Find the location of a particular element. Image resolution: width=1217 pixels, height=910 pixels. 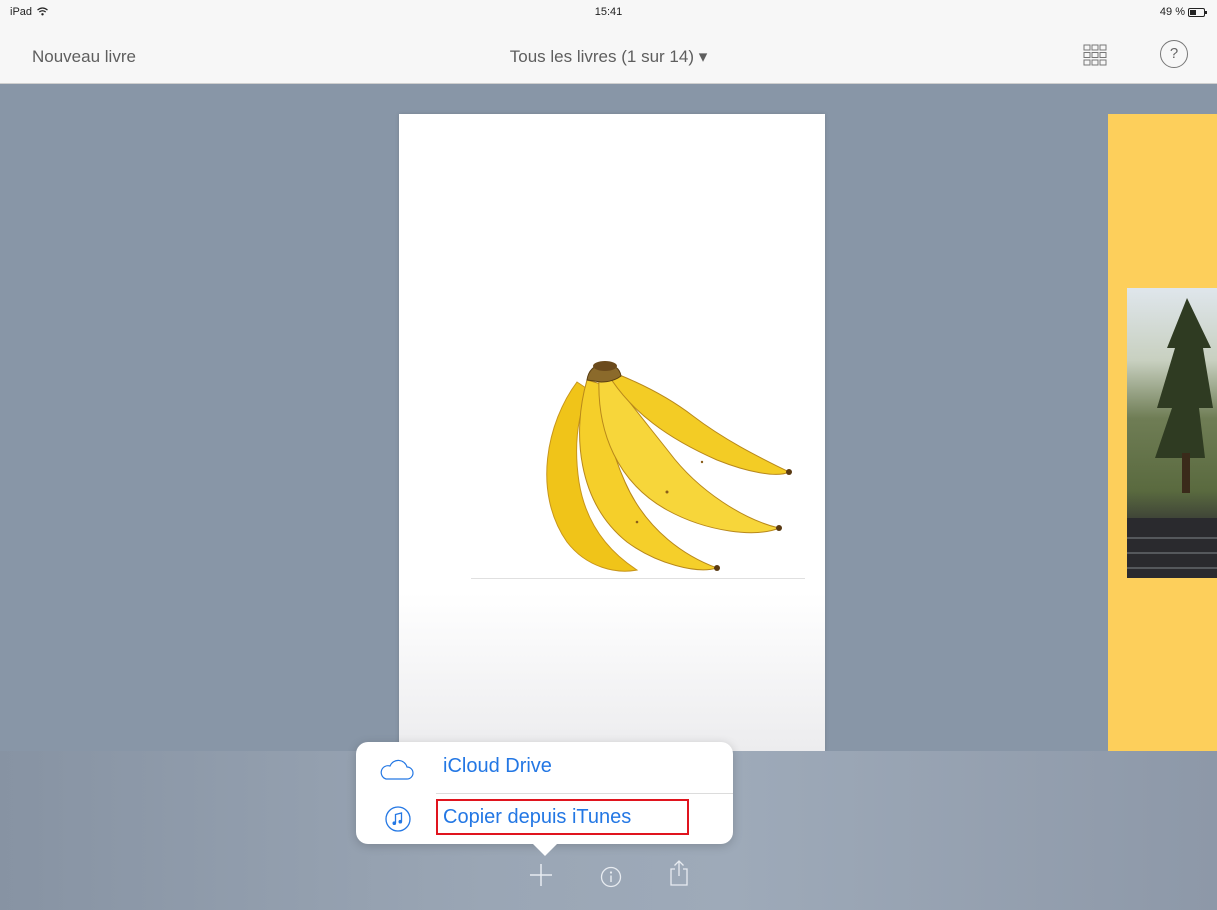

banana-image is located at coordinates (669, 466).